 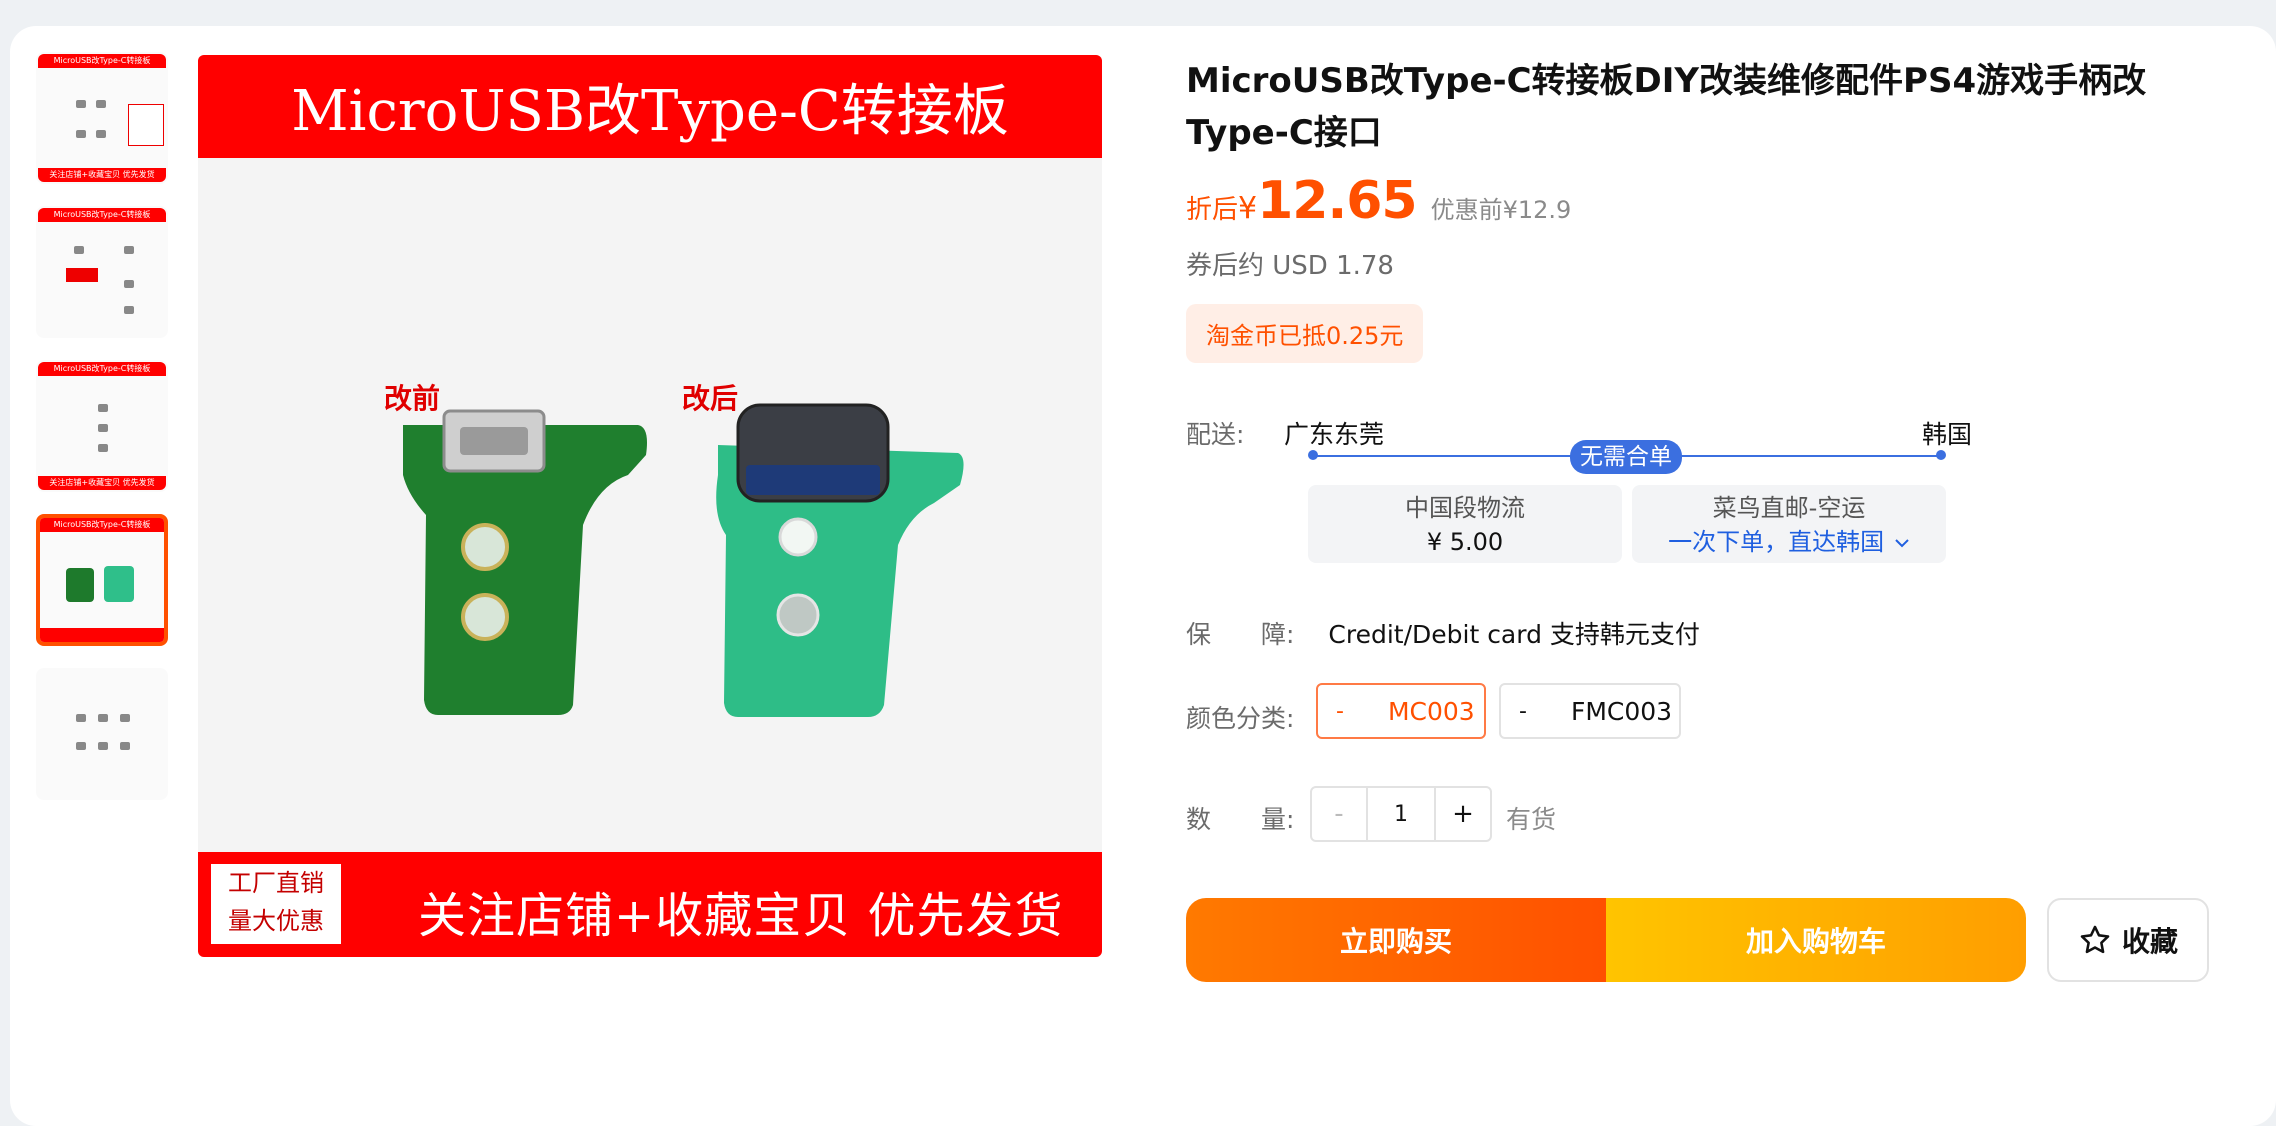 I want to click on price-label: 折后, so click(x=1212, y=210).